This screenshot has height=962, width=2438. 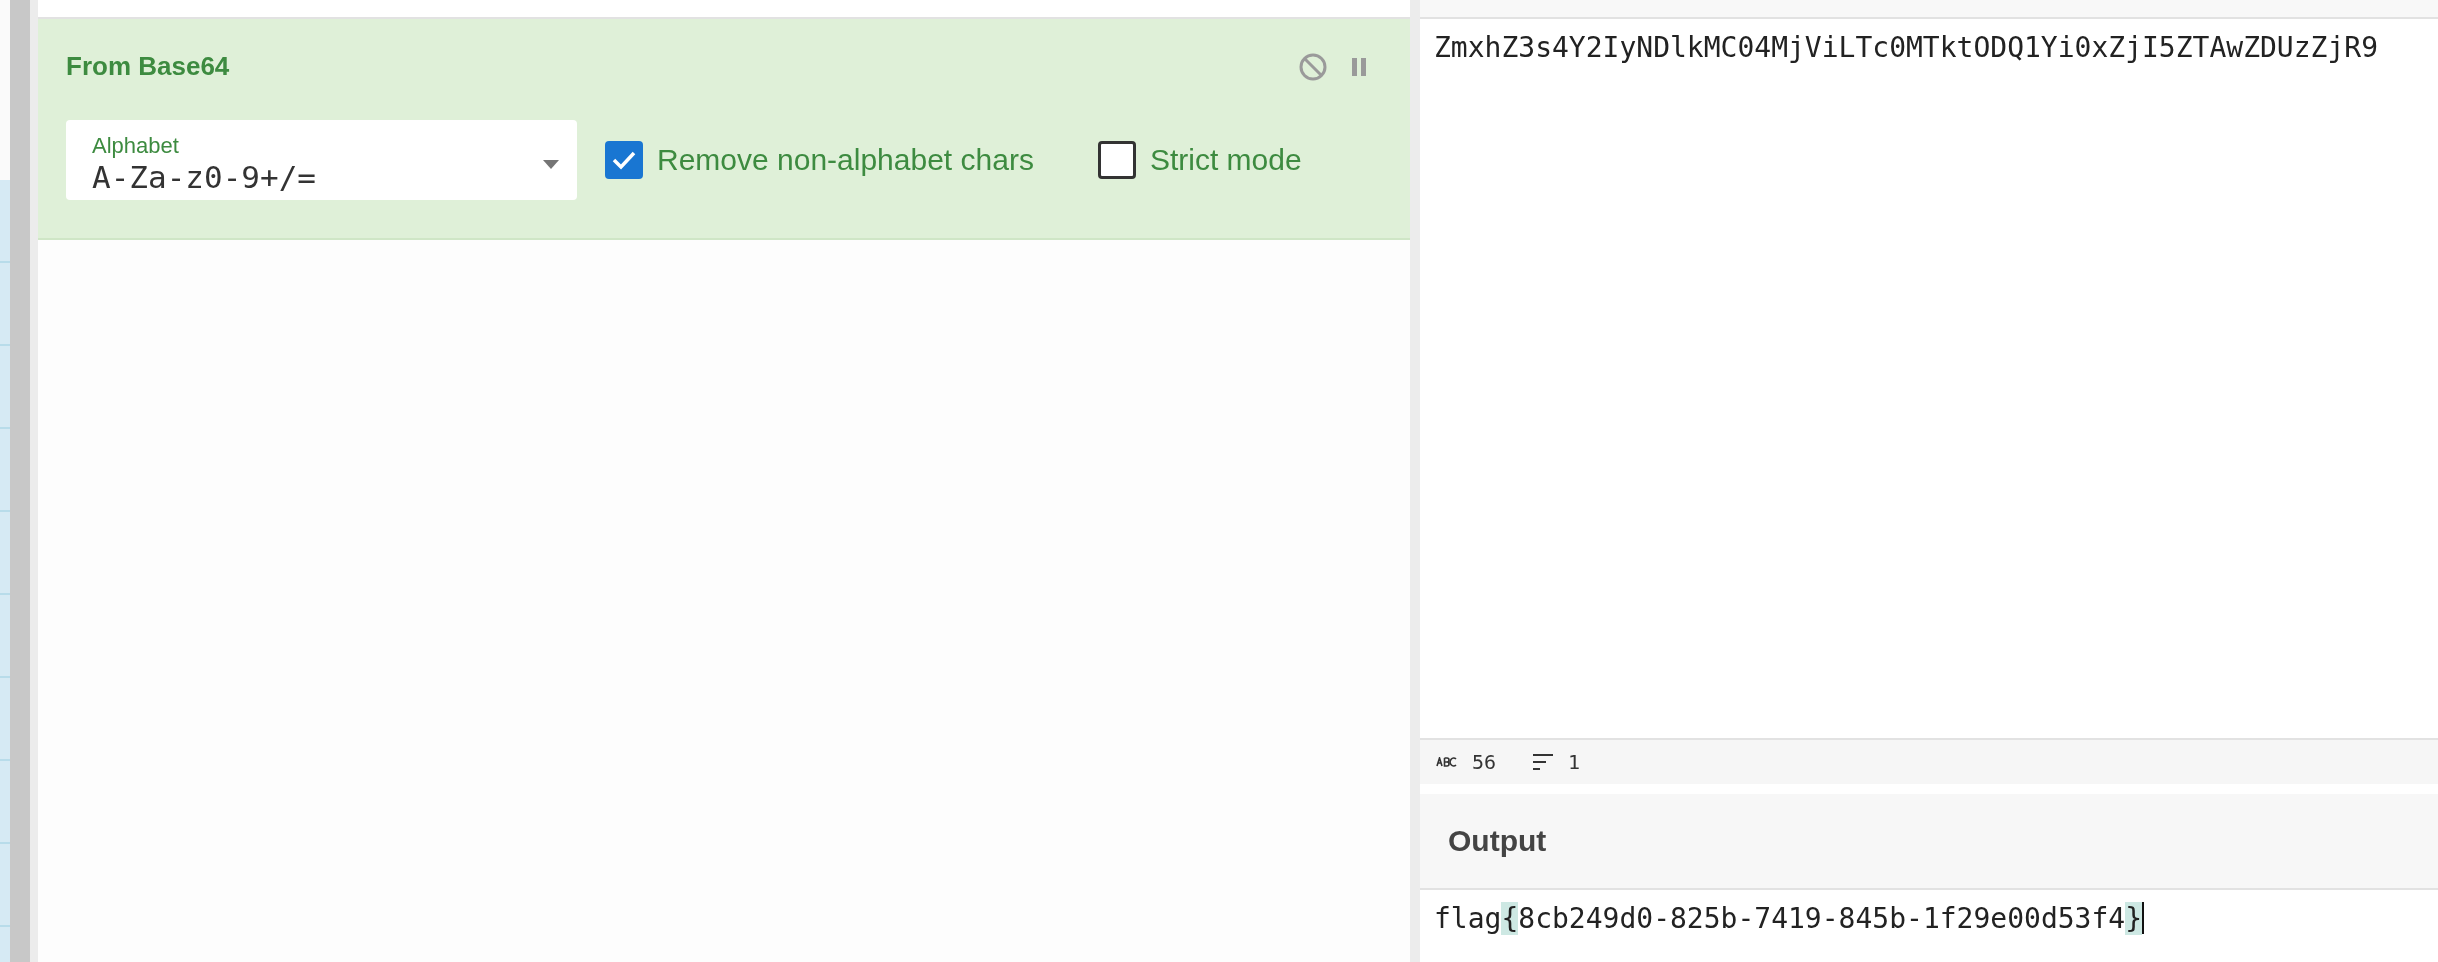 What do you see at coordinates (1906, 47) in the screenshot?
I see `input-text: ZmxhZ3s4Y2IyNDlkMC04MjViLTc0MTktODQ1Yi0xZjI5ZTAwZDUzZjR9` at bounding box center [1906, 47].